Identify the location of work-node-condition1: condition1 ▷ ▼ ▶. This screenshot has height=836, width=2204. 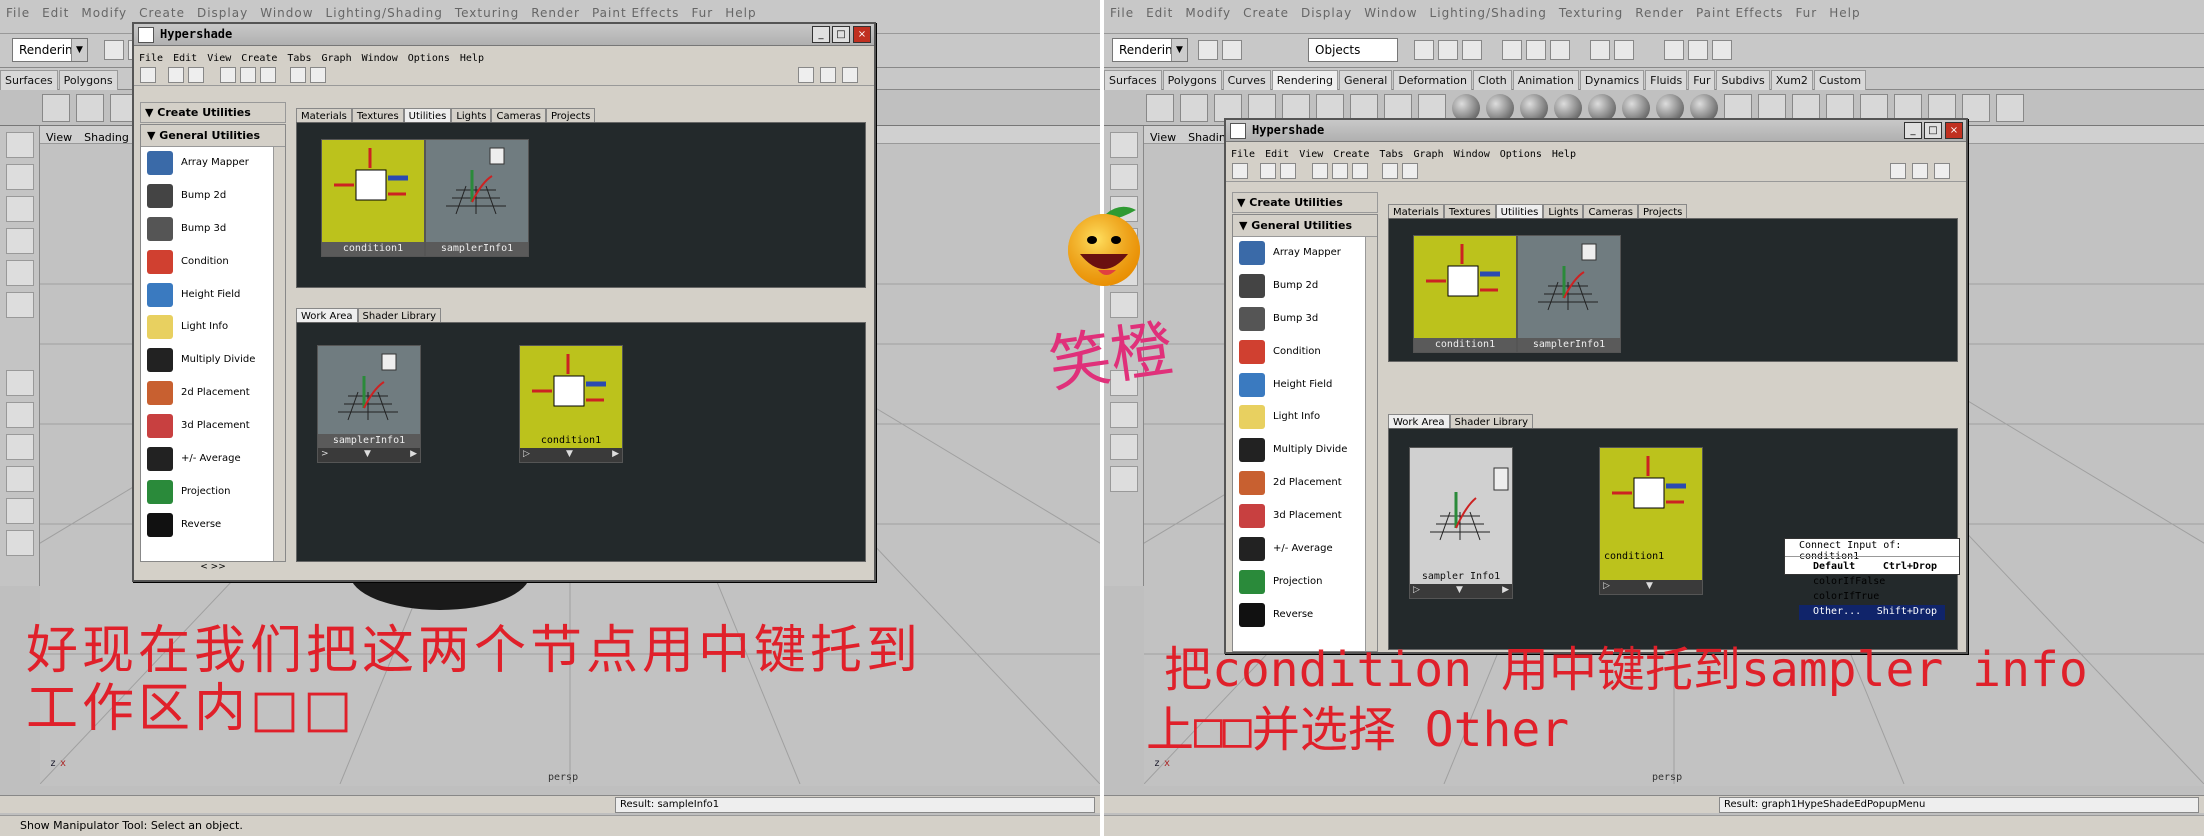
(571, 404).